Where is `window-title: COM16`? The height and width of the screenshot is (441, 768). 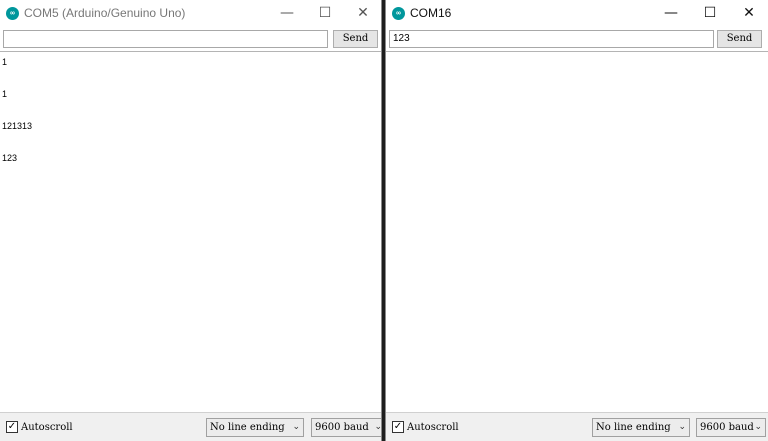
window-title: COM16 is located at coordinates (431, 13).